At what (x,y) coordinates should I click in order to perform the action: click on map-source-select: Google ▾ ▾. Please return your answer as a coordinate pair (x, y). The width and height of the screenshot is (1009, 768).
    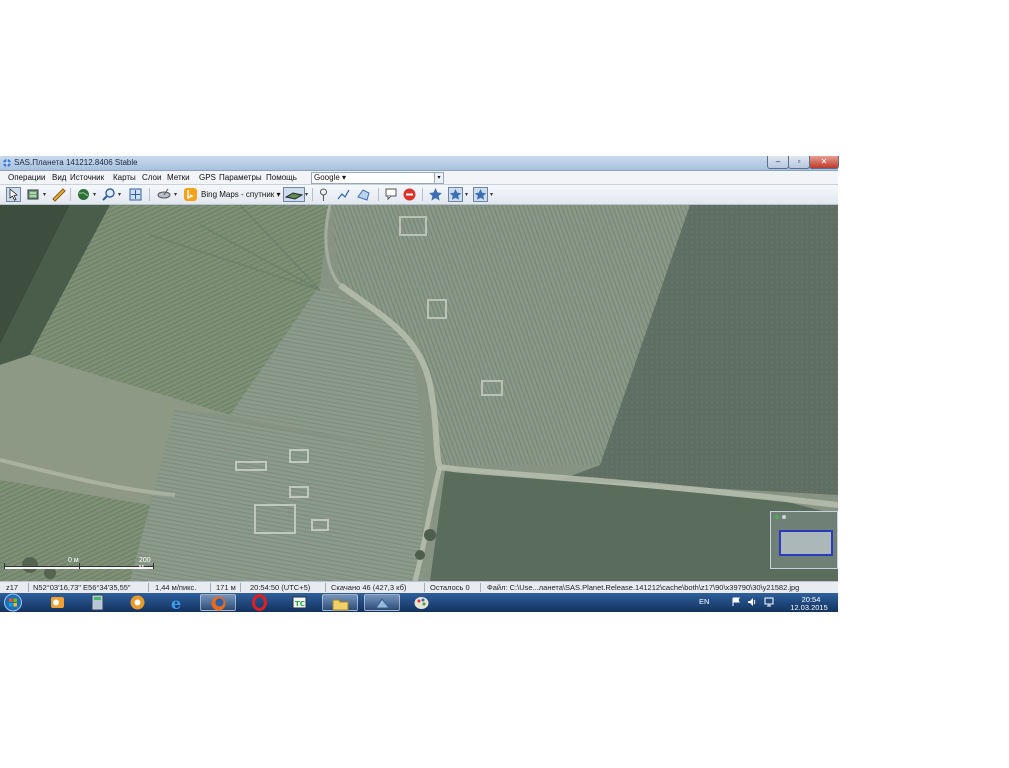
    Looking at the image, I should click on (377, 178).